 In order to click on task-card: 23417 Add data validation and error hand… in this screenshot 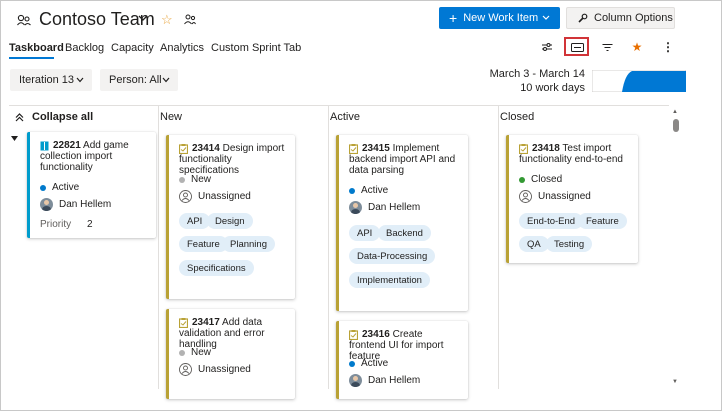, I will do `click(230, 354)`.